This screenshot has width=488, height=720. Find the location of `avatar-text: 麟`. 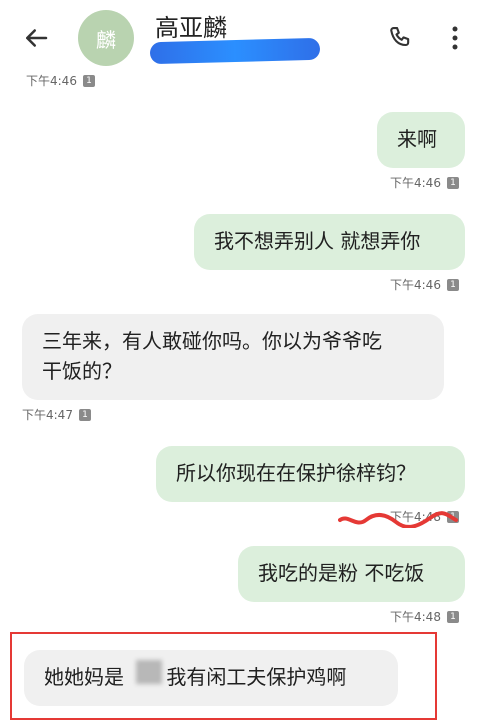

avatar-text: 麟 is located at coordinates (106, 39).